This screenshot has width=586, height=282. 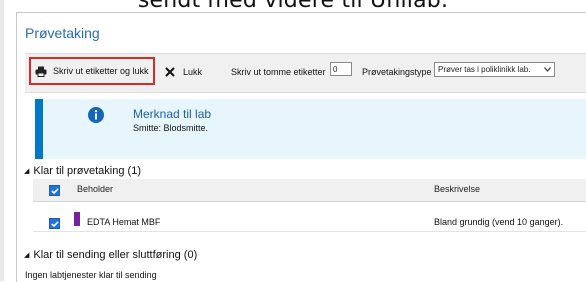 I want to click on container-name: EDTA Hemat MBF, so click(x=124, y=222).